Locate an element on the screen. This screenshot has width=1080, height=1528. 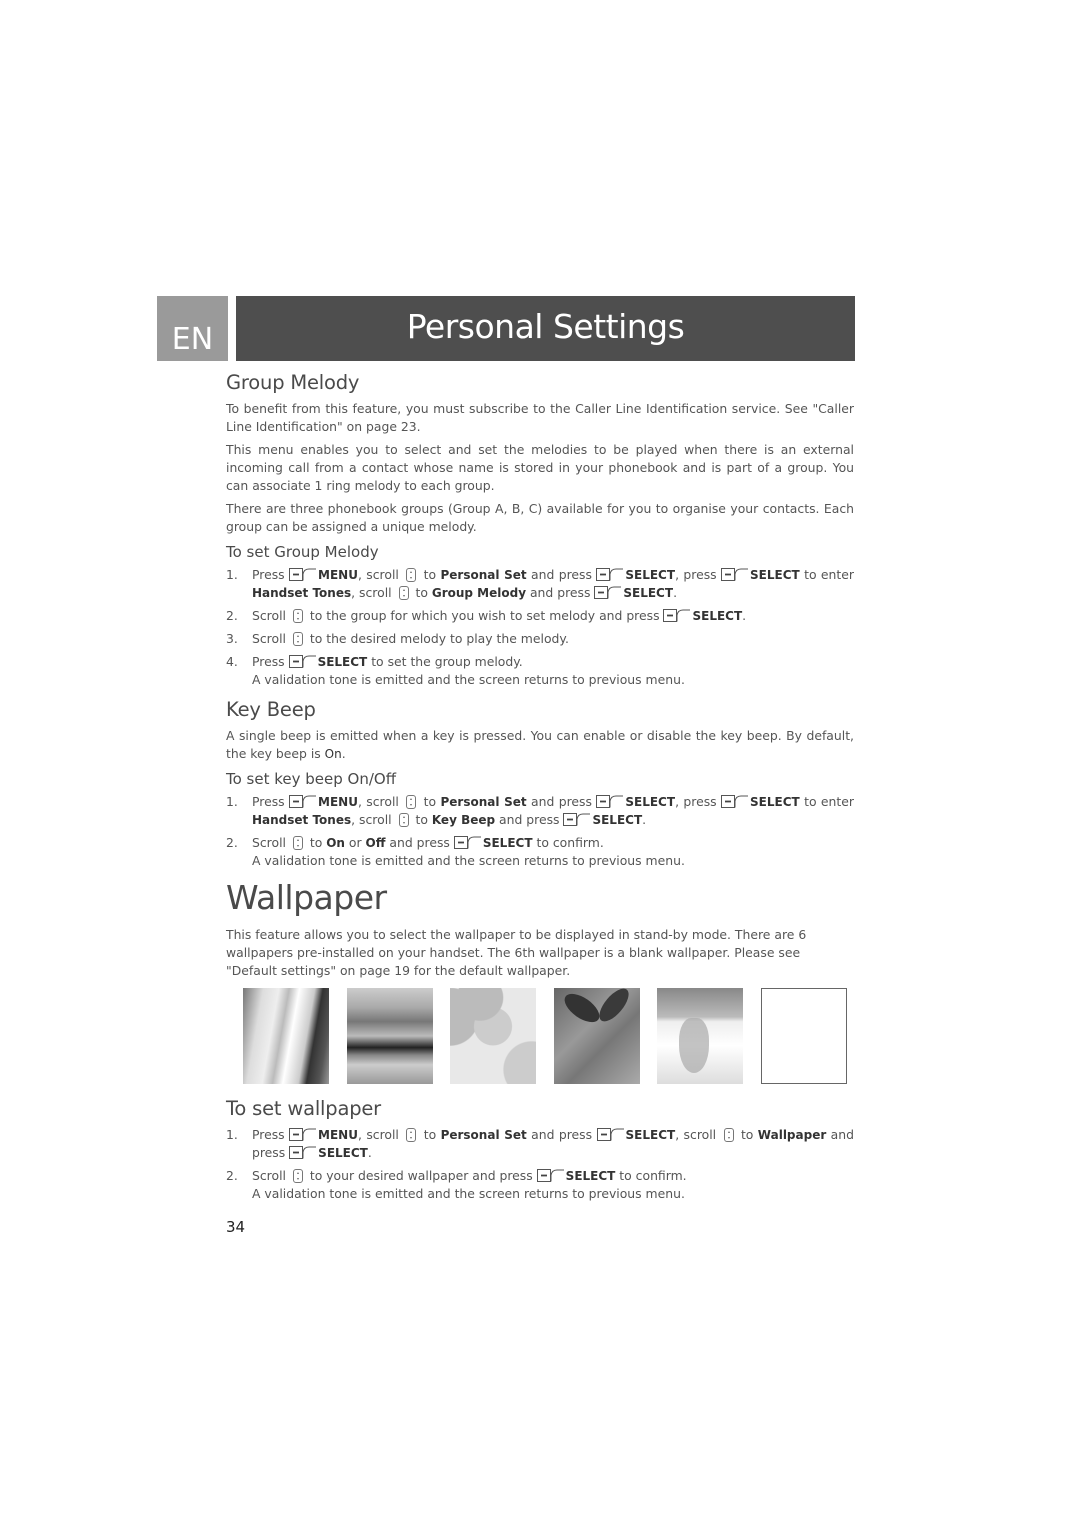
step-text: or is located at coordinates (355, 842).